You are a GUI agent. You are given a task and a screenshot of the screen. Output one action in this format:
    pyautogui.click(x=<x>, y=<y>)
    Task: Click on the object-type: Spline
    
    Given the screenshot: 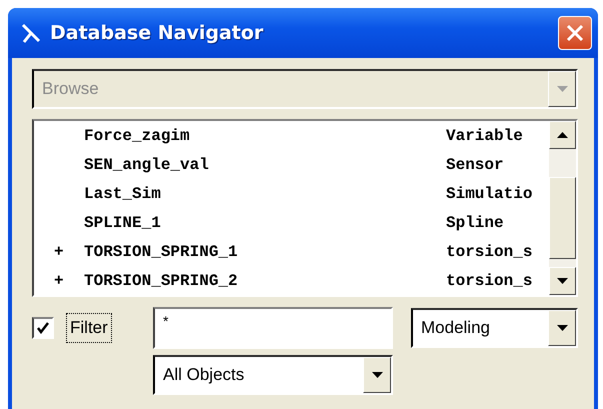 What is the action you would take?
    pyautogui.click(x=475, y=223)
    